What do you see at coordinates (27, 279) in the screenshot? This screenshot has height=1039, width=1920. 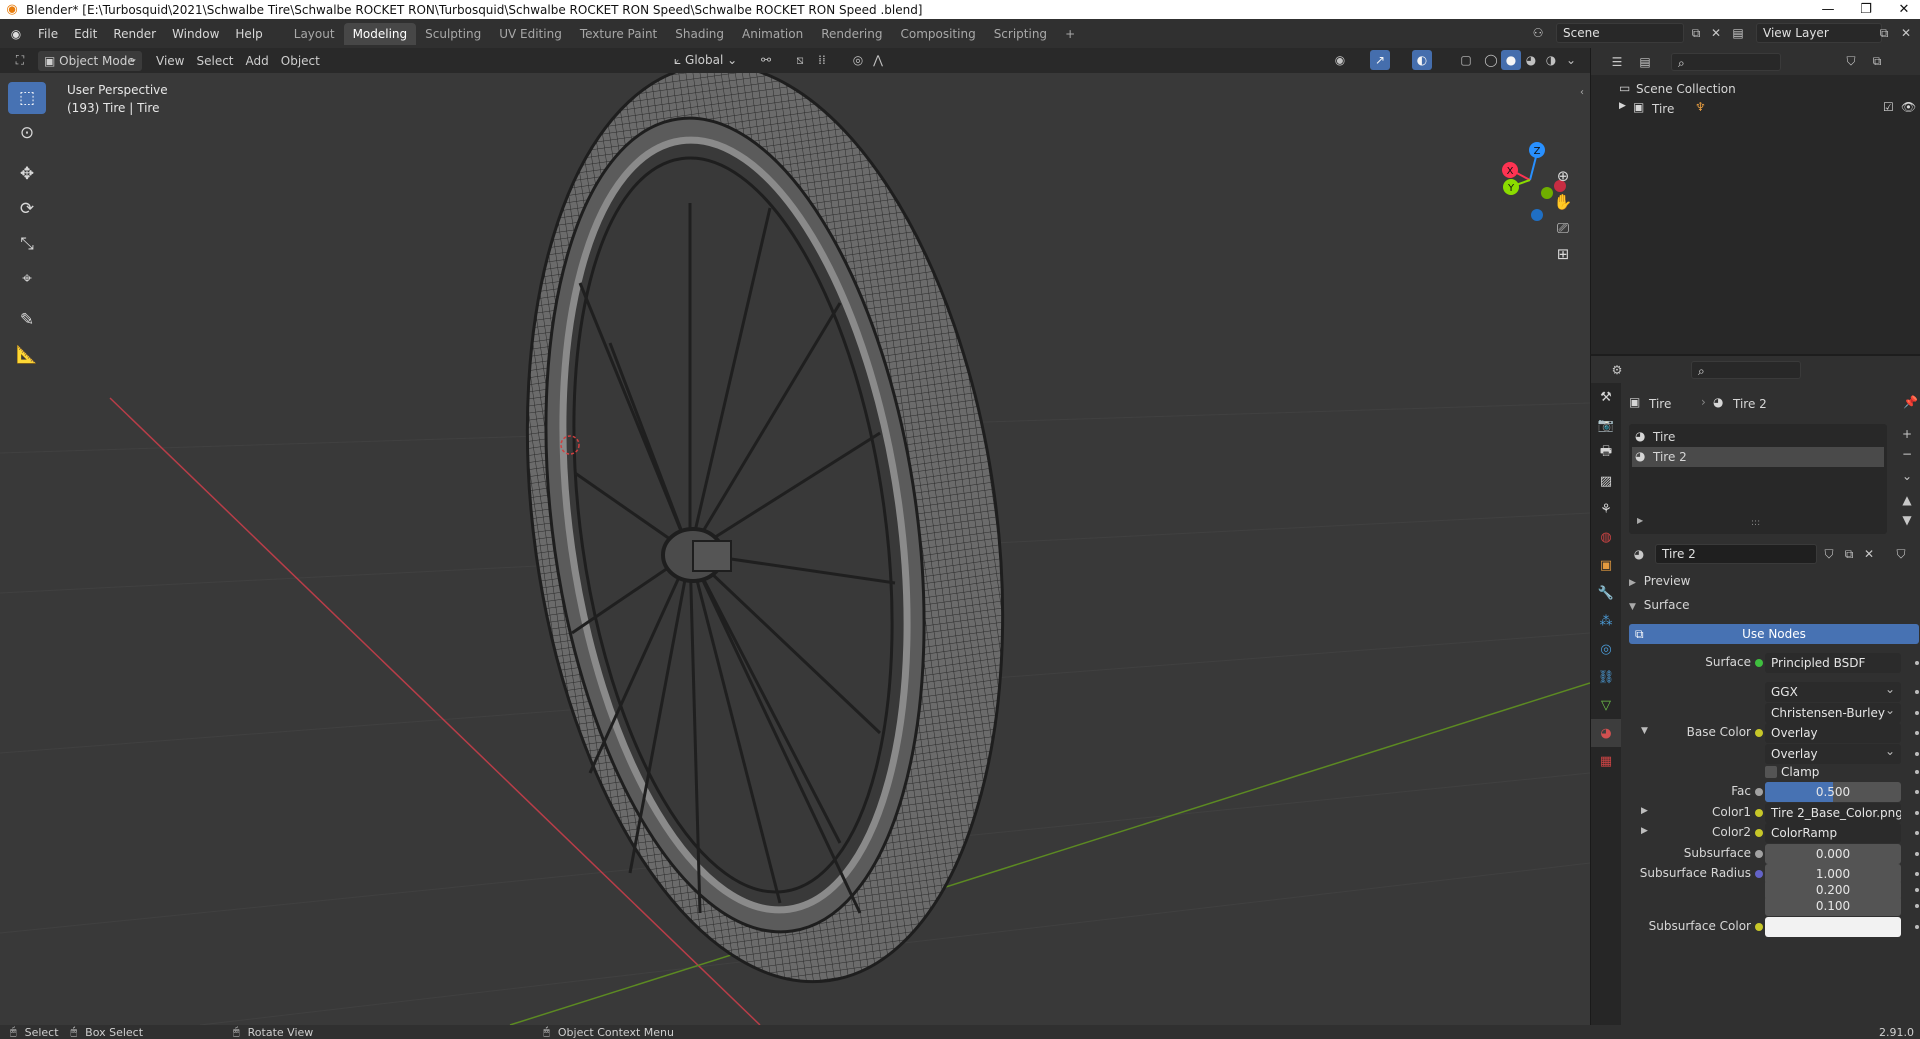 I see `transform-tool-icon: ⌖` at bounding box center [27, 279].